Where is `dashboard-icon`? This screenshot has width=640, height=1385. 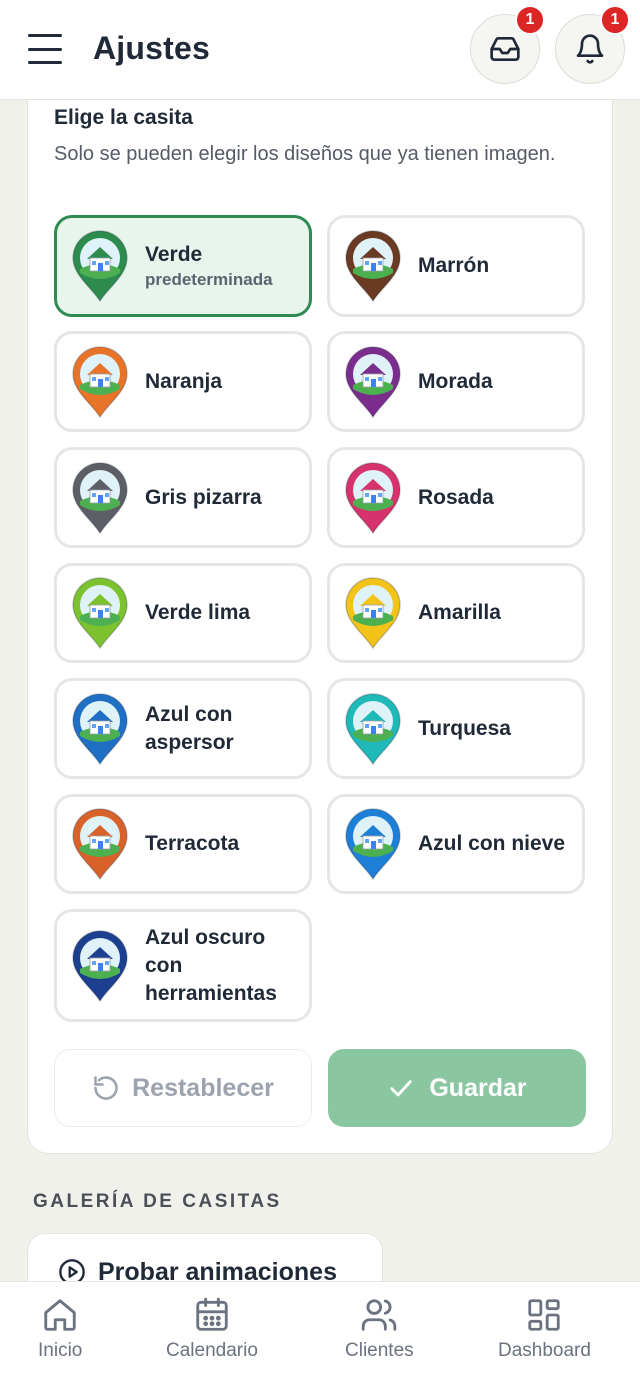 dashboard-icon is located at coordinates (544, 1315).